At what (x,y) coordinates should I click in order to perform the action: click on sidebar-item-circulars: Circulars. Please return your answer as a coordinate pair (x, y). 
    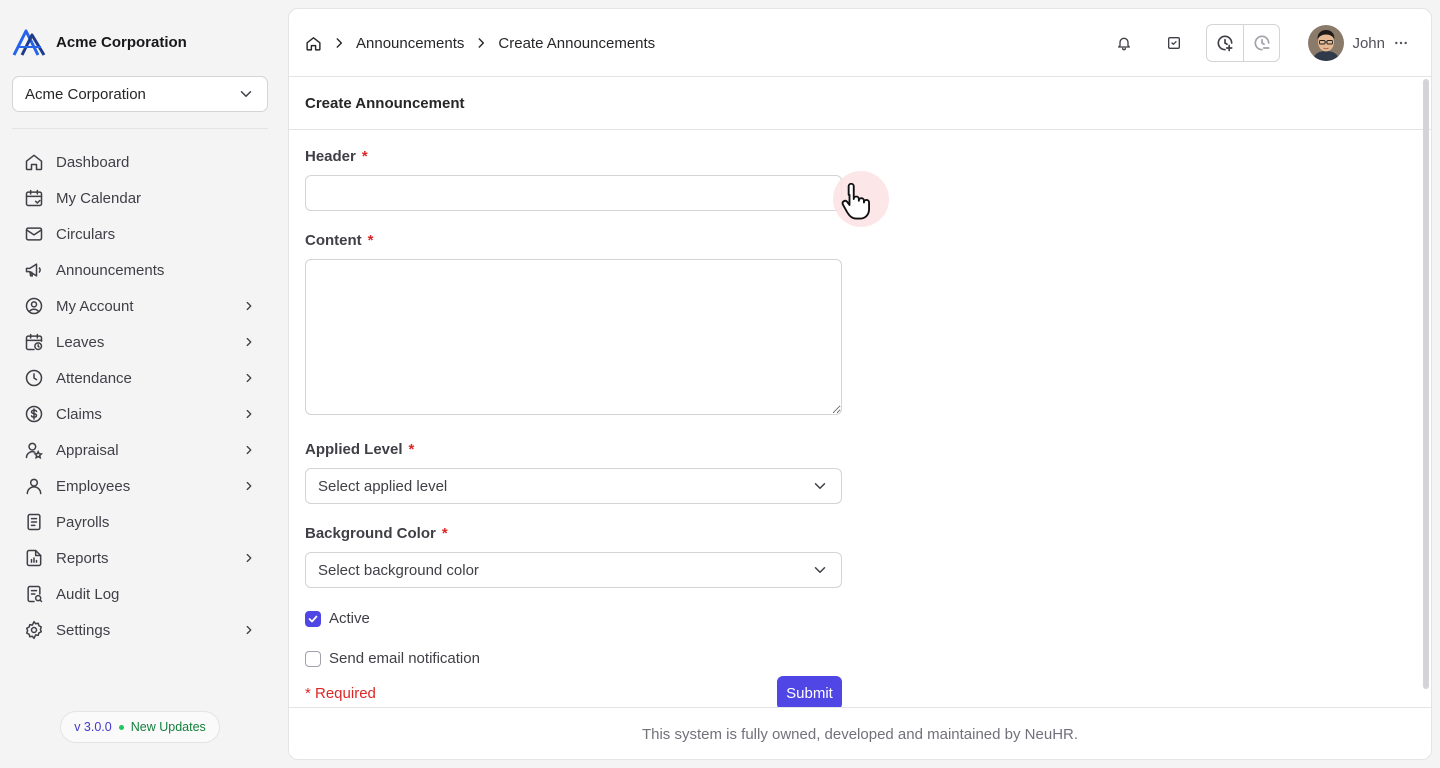
    Looking at the image, I should click on (140, 234).